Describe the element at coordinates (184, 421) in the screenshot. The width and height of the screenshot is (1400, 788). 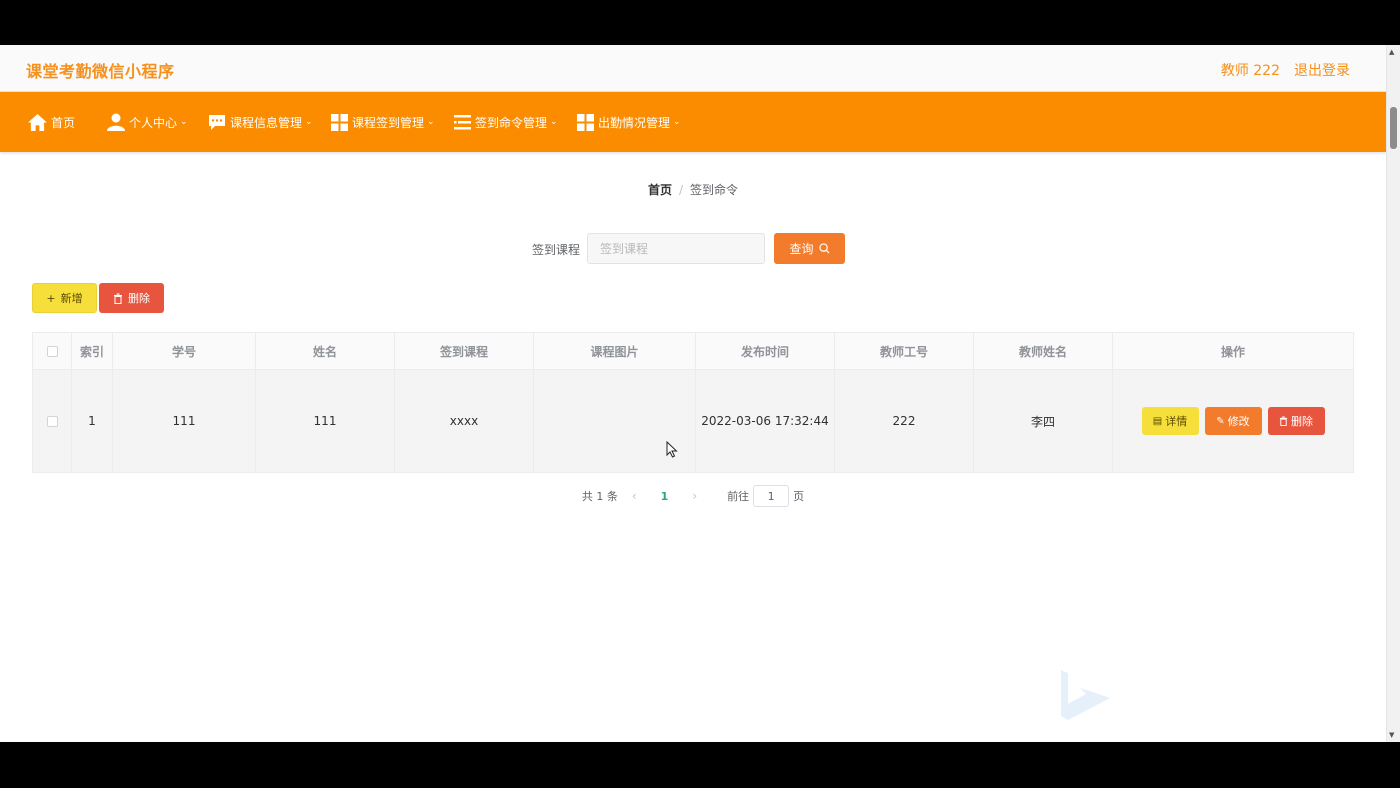
I see `cell-student-id: 111` at that location.